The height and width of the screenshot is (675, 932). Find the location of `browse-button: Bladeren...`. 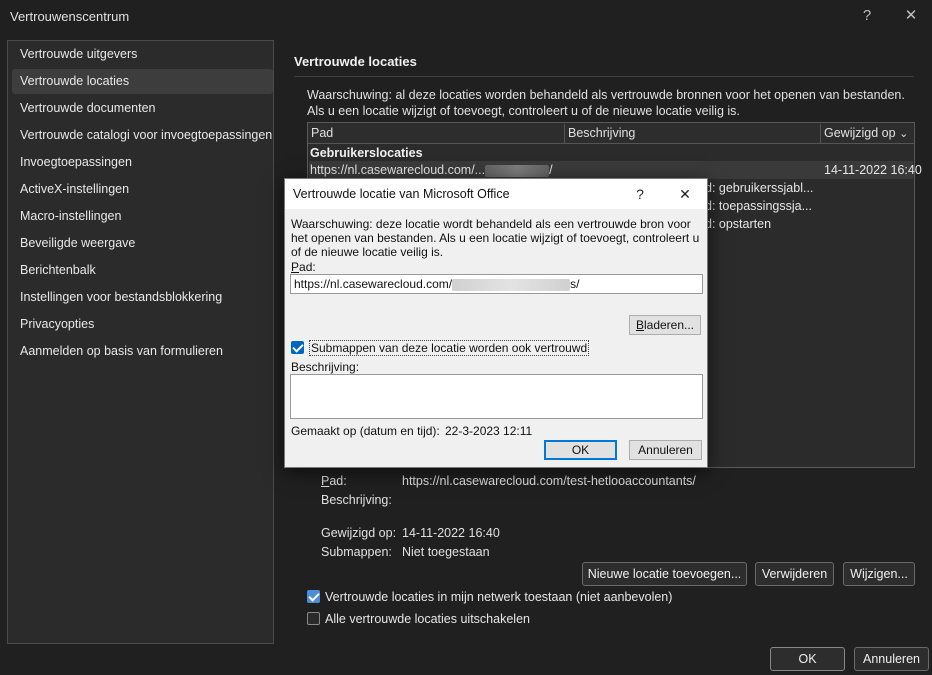

browse-button: Bladeren... is located at coordinates (665, 325).